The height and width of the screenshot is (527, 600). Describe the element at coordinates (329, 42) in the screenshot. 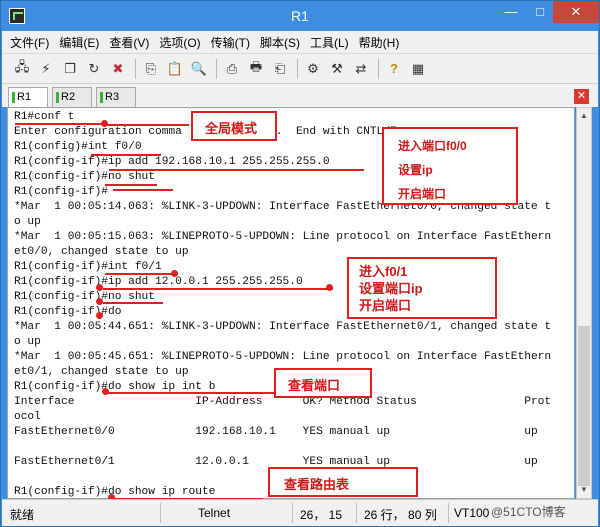

I see `menu-tools: 工具(L)` at that location.